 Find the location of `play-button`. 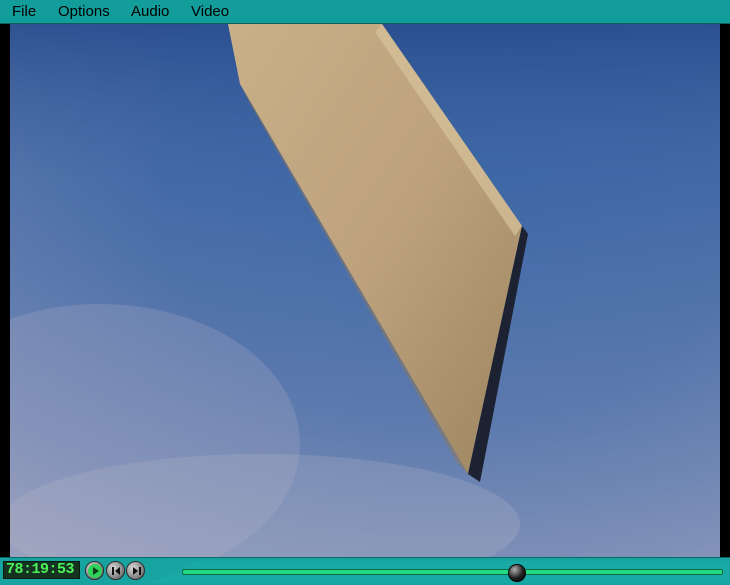

play-button is located at coordinates (94, 570).